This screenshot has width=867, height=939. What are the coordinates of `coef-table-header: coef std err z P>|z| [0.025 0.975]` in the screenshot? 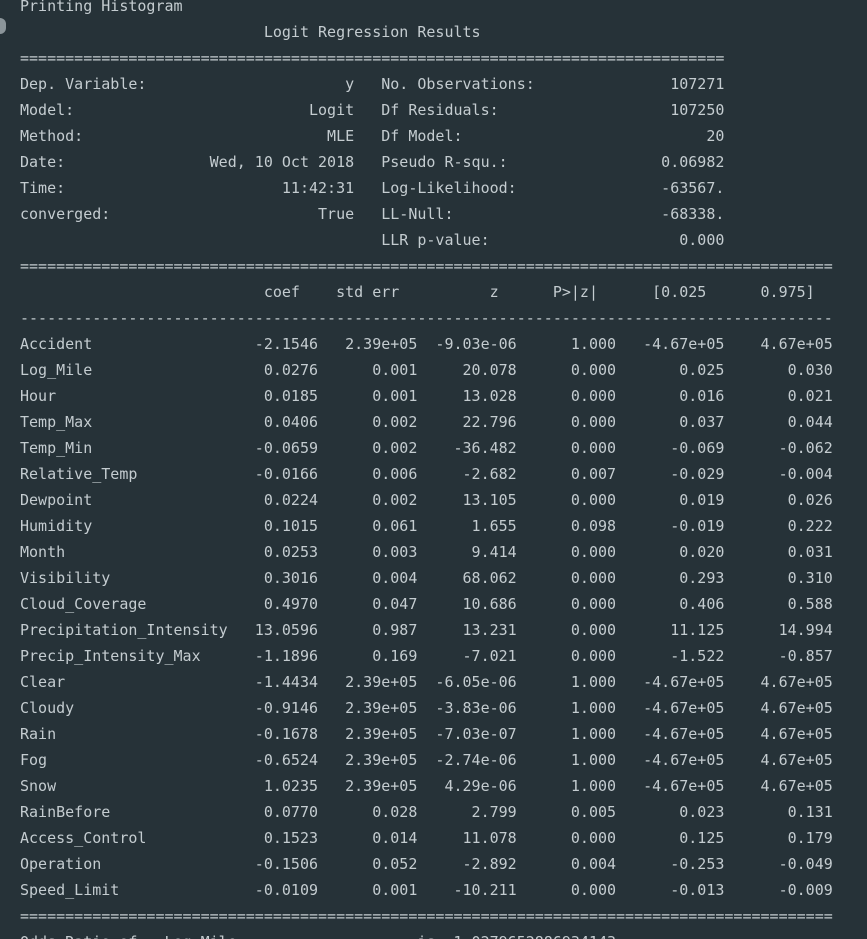 It's located at (417, 292).